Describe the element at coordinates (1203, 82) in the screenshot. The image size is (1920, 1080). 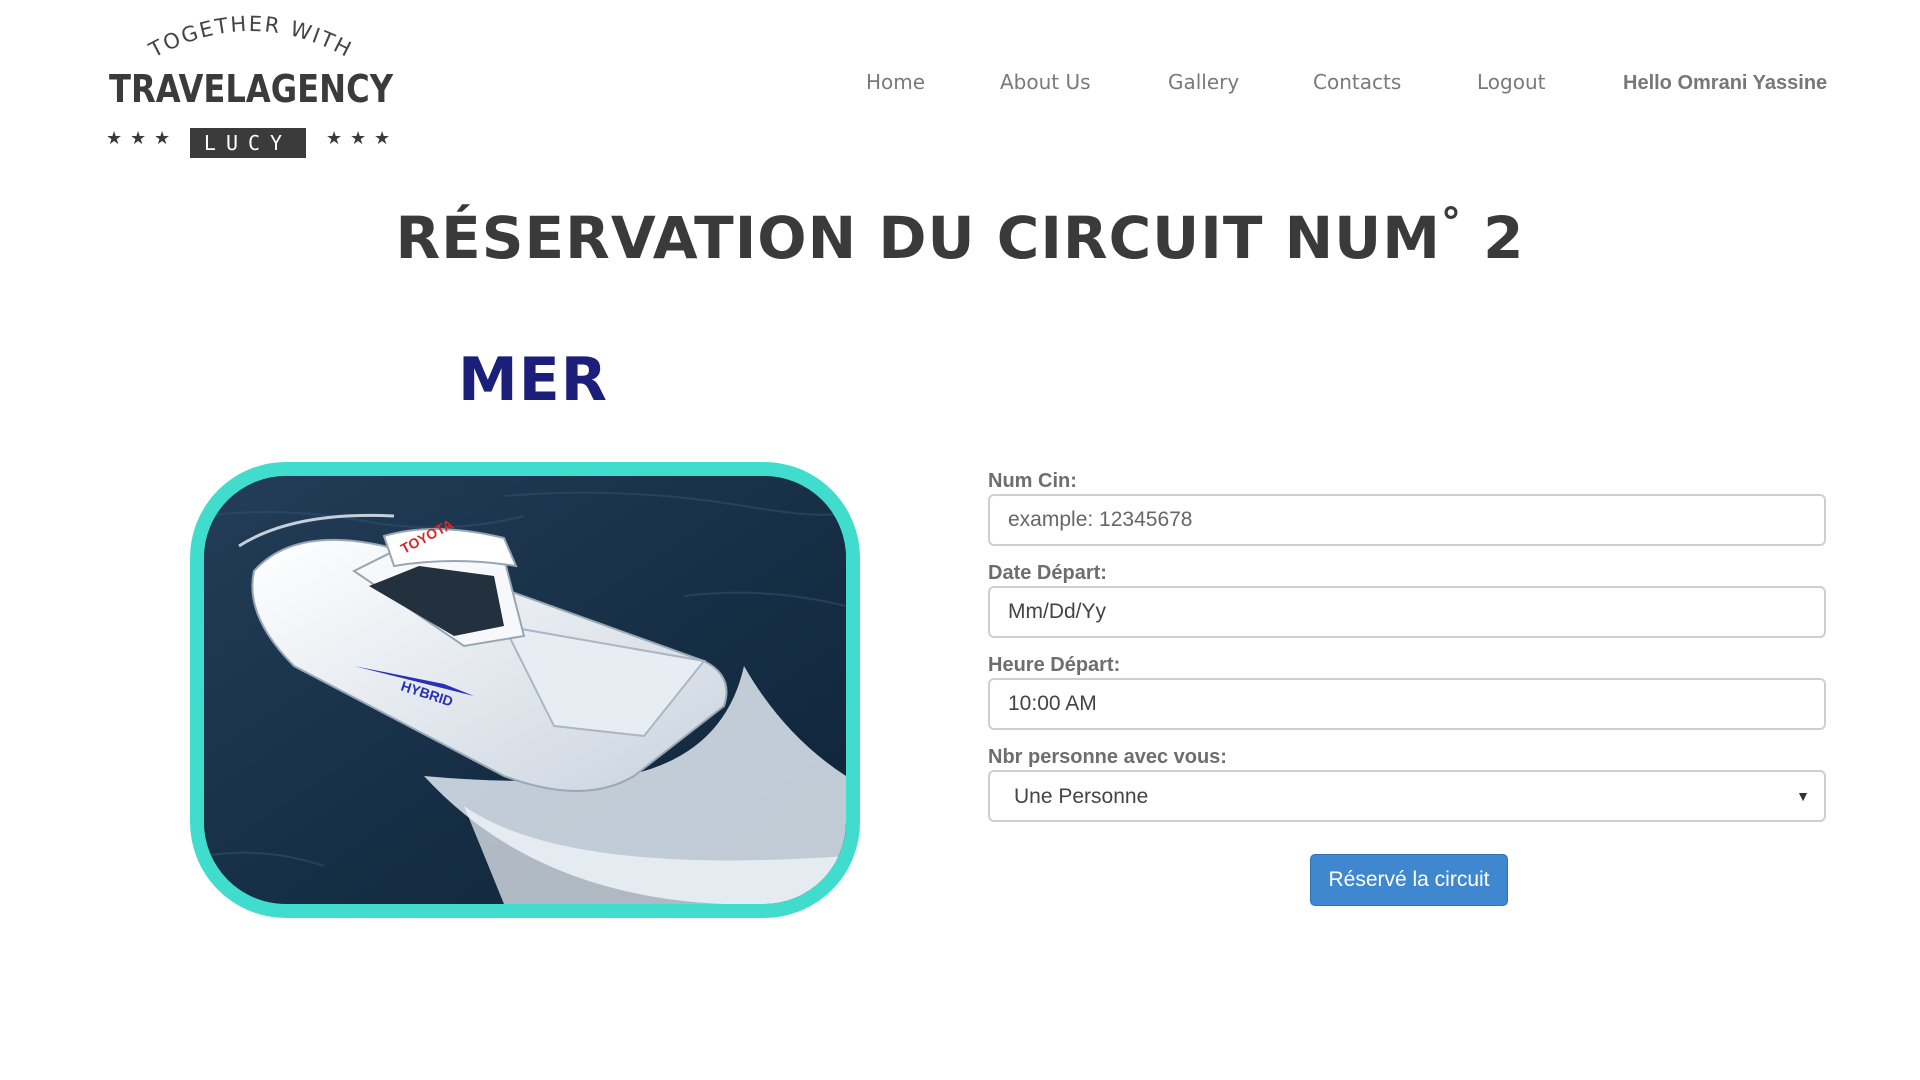
I see `nav-gallery-link: Gallery` at that location.